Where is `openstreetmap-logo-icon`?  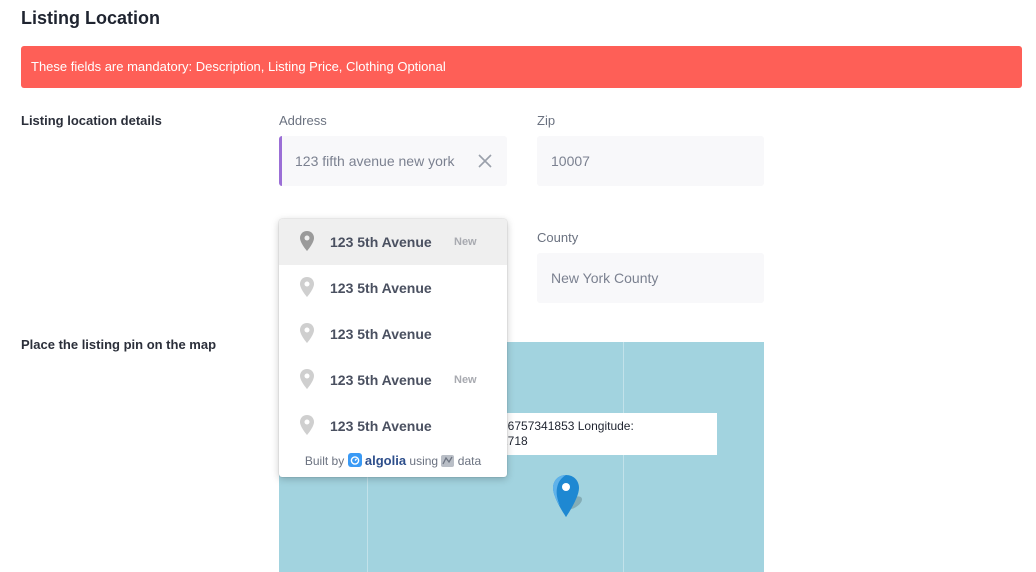
openstreetmap-logo-icon is located at coordinates (448, 461).